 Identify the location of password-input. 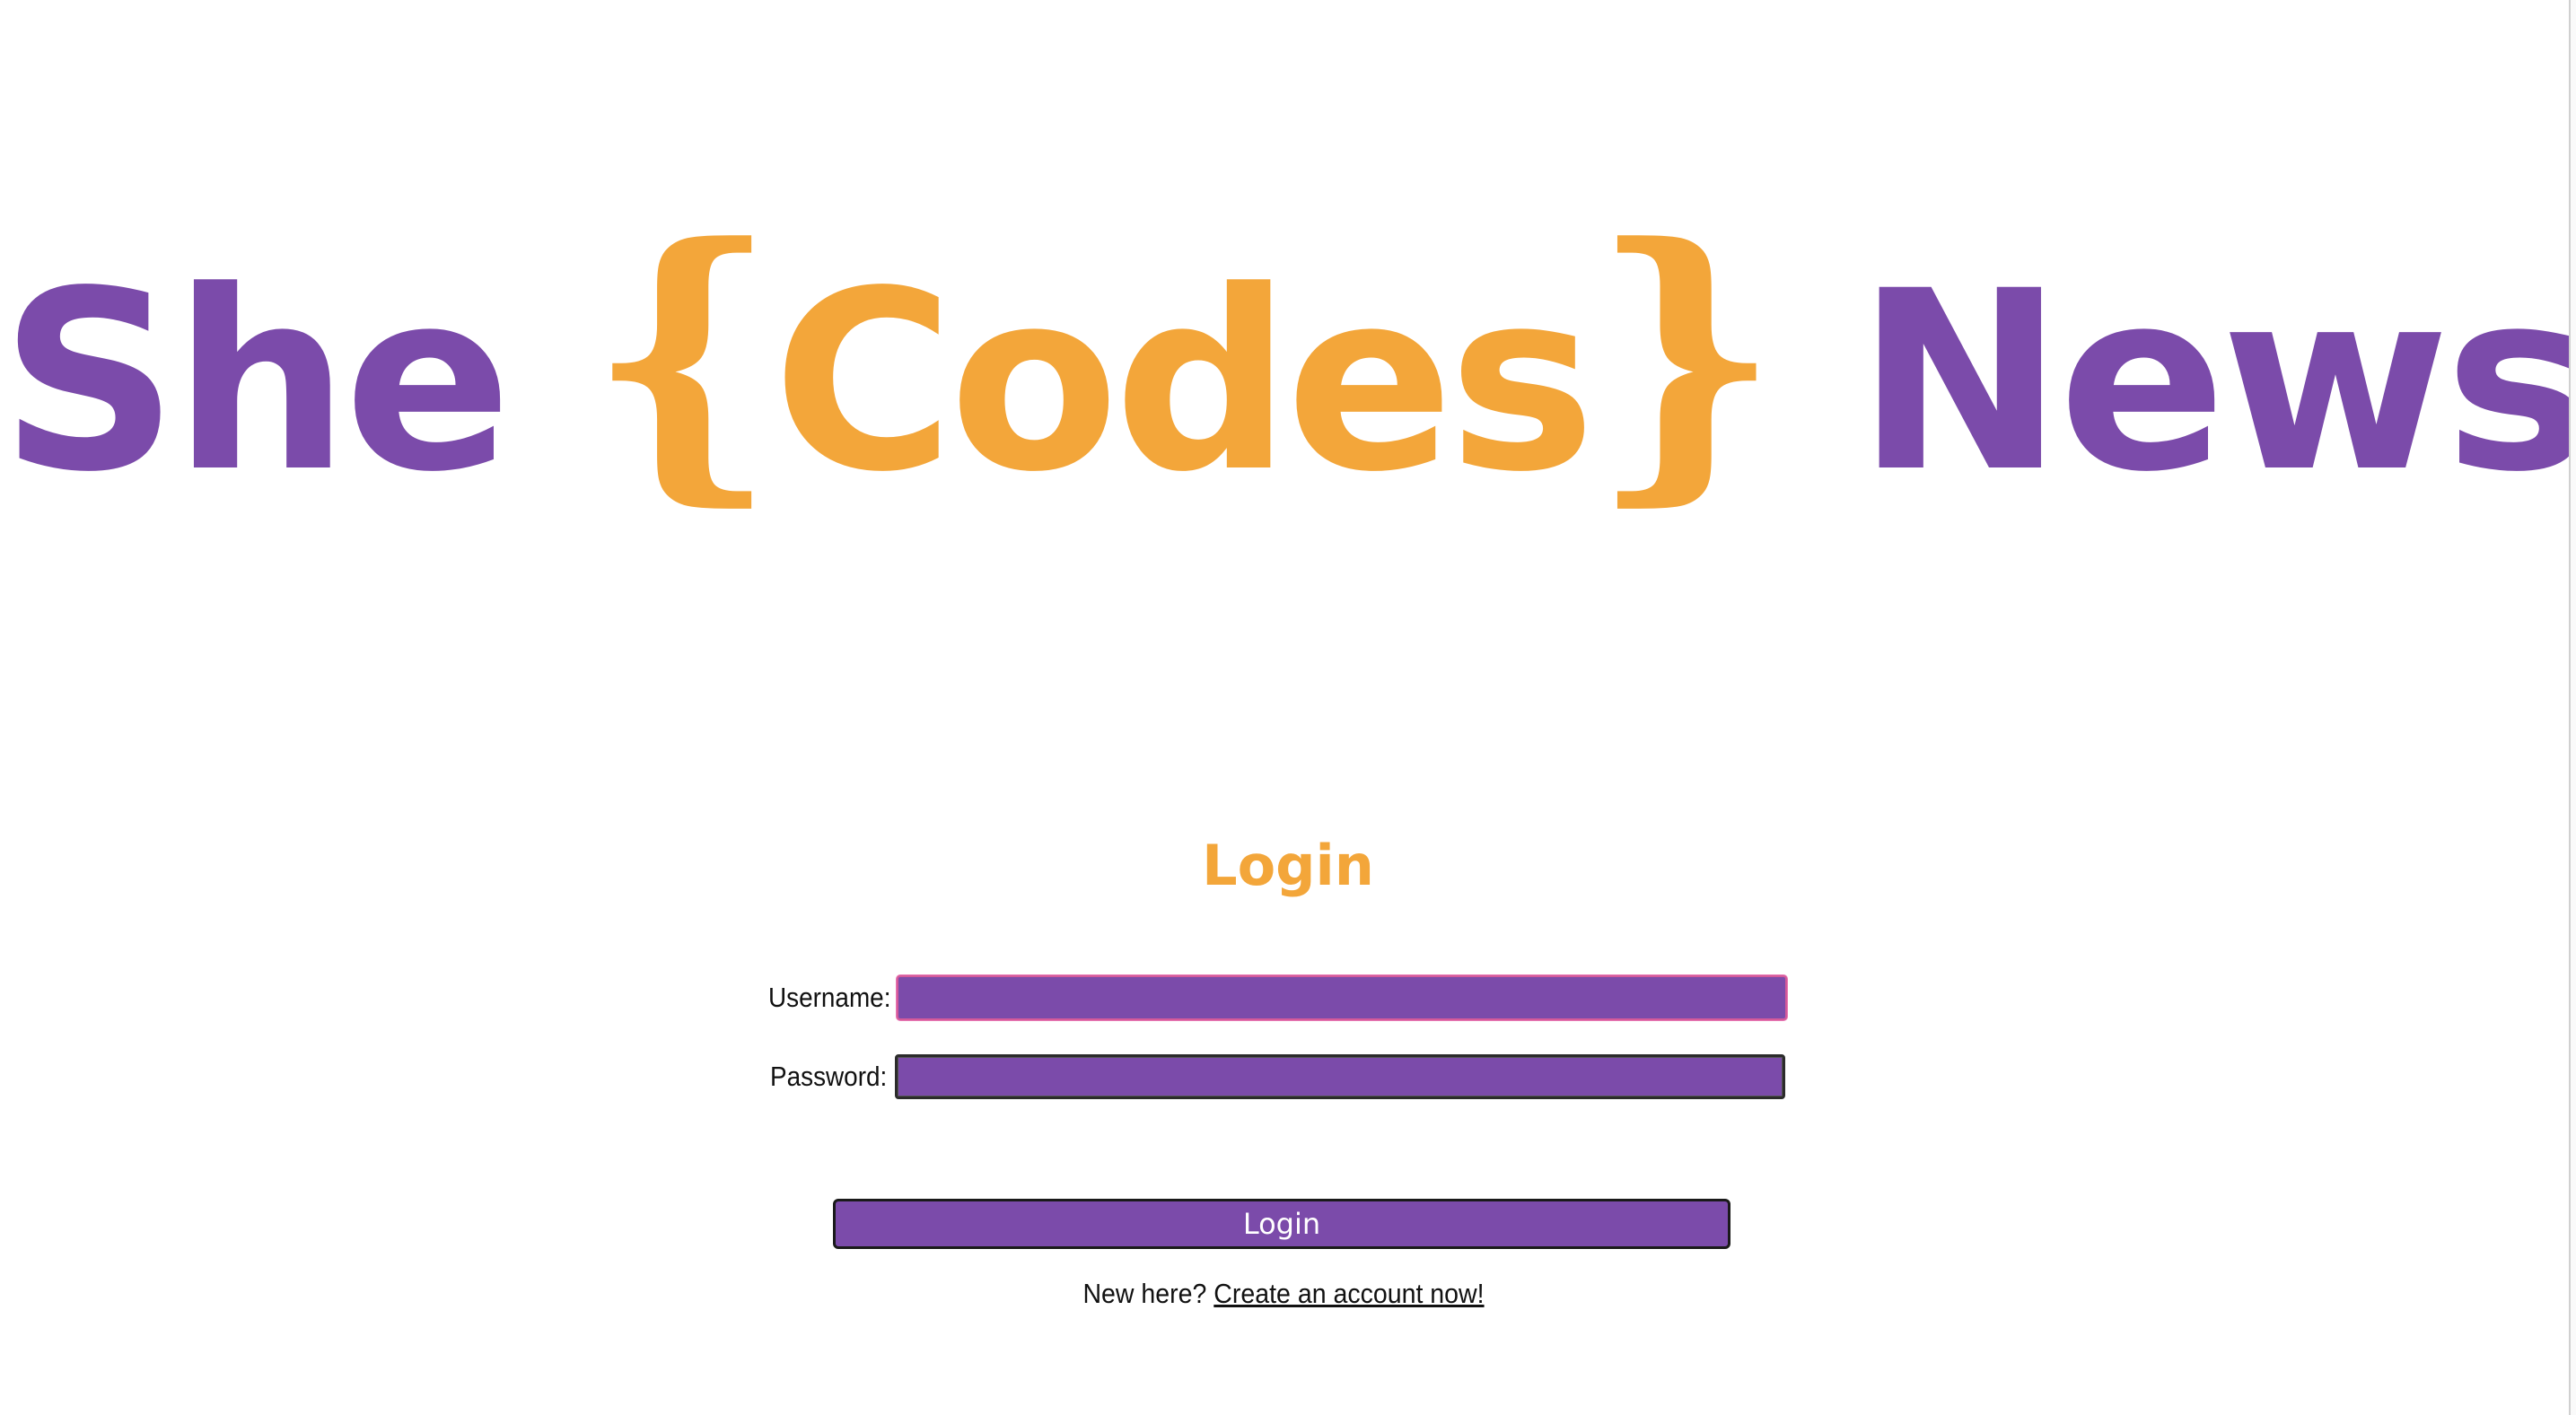
(1340, 1076).